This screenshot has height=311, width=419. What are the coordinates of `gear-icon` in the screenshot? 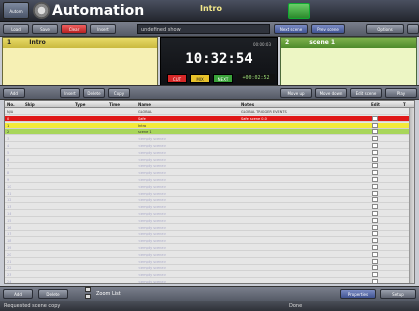 It's located at (41, 10).